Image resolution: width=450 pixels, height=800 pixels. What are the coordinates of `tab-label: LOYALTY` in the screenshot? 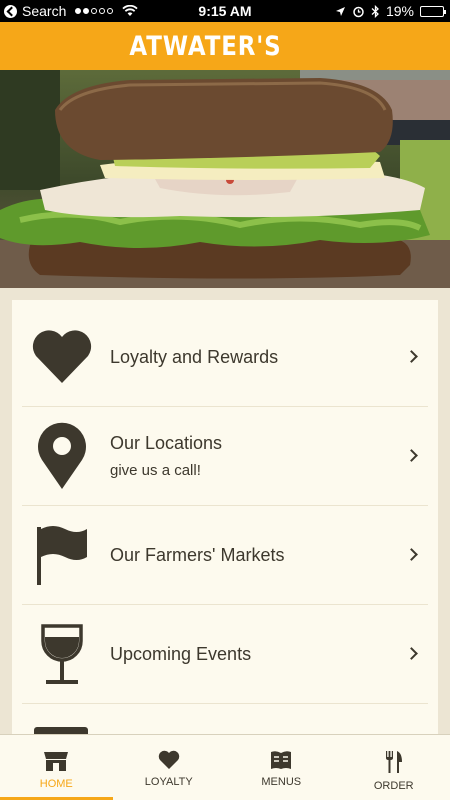 It's located at (168, 782).